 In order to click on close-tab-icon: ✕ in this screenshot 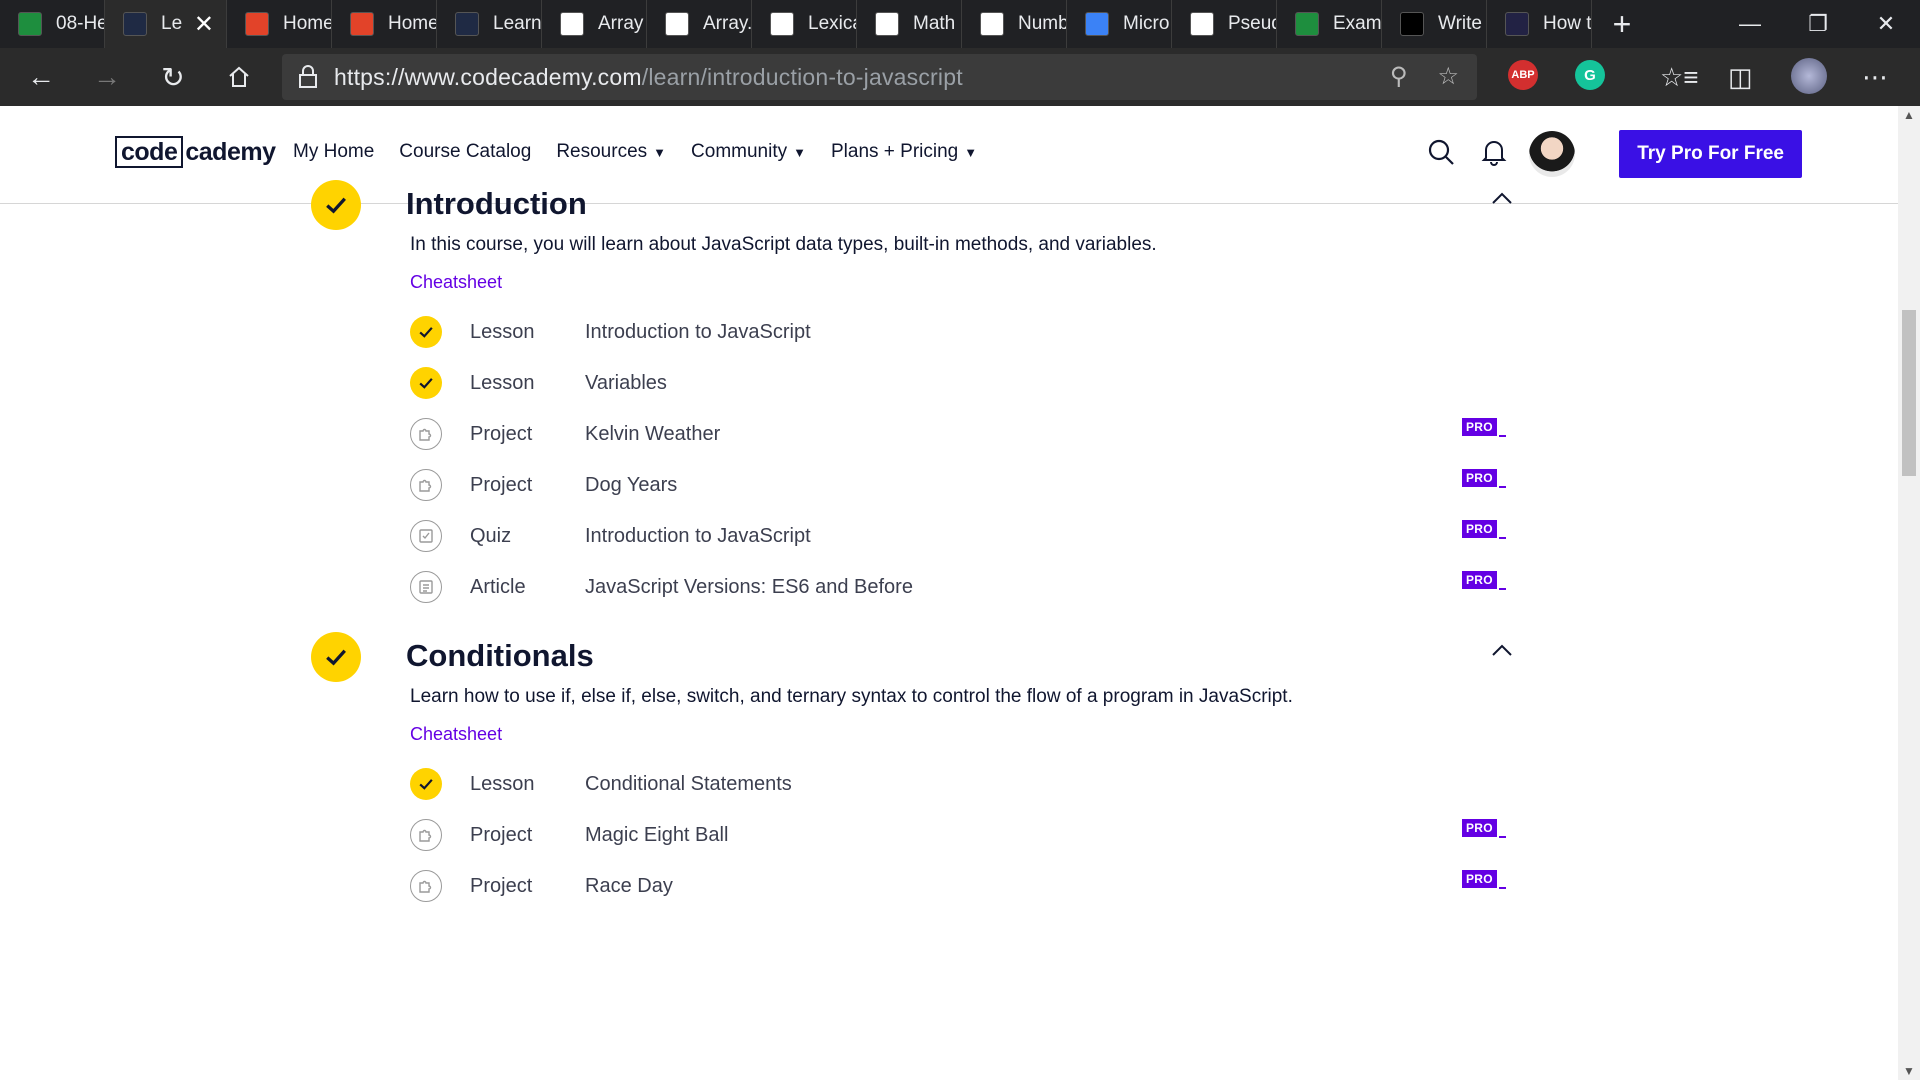, I will do `click(204, 24)`.